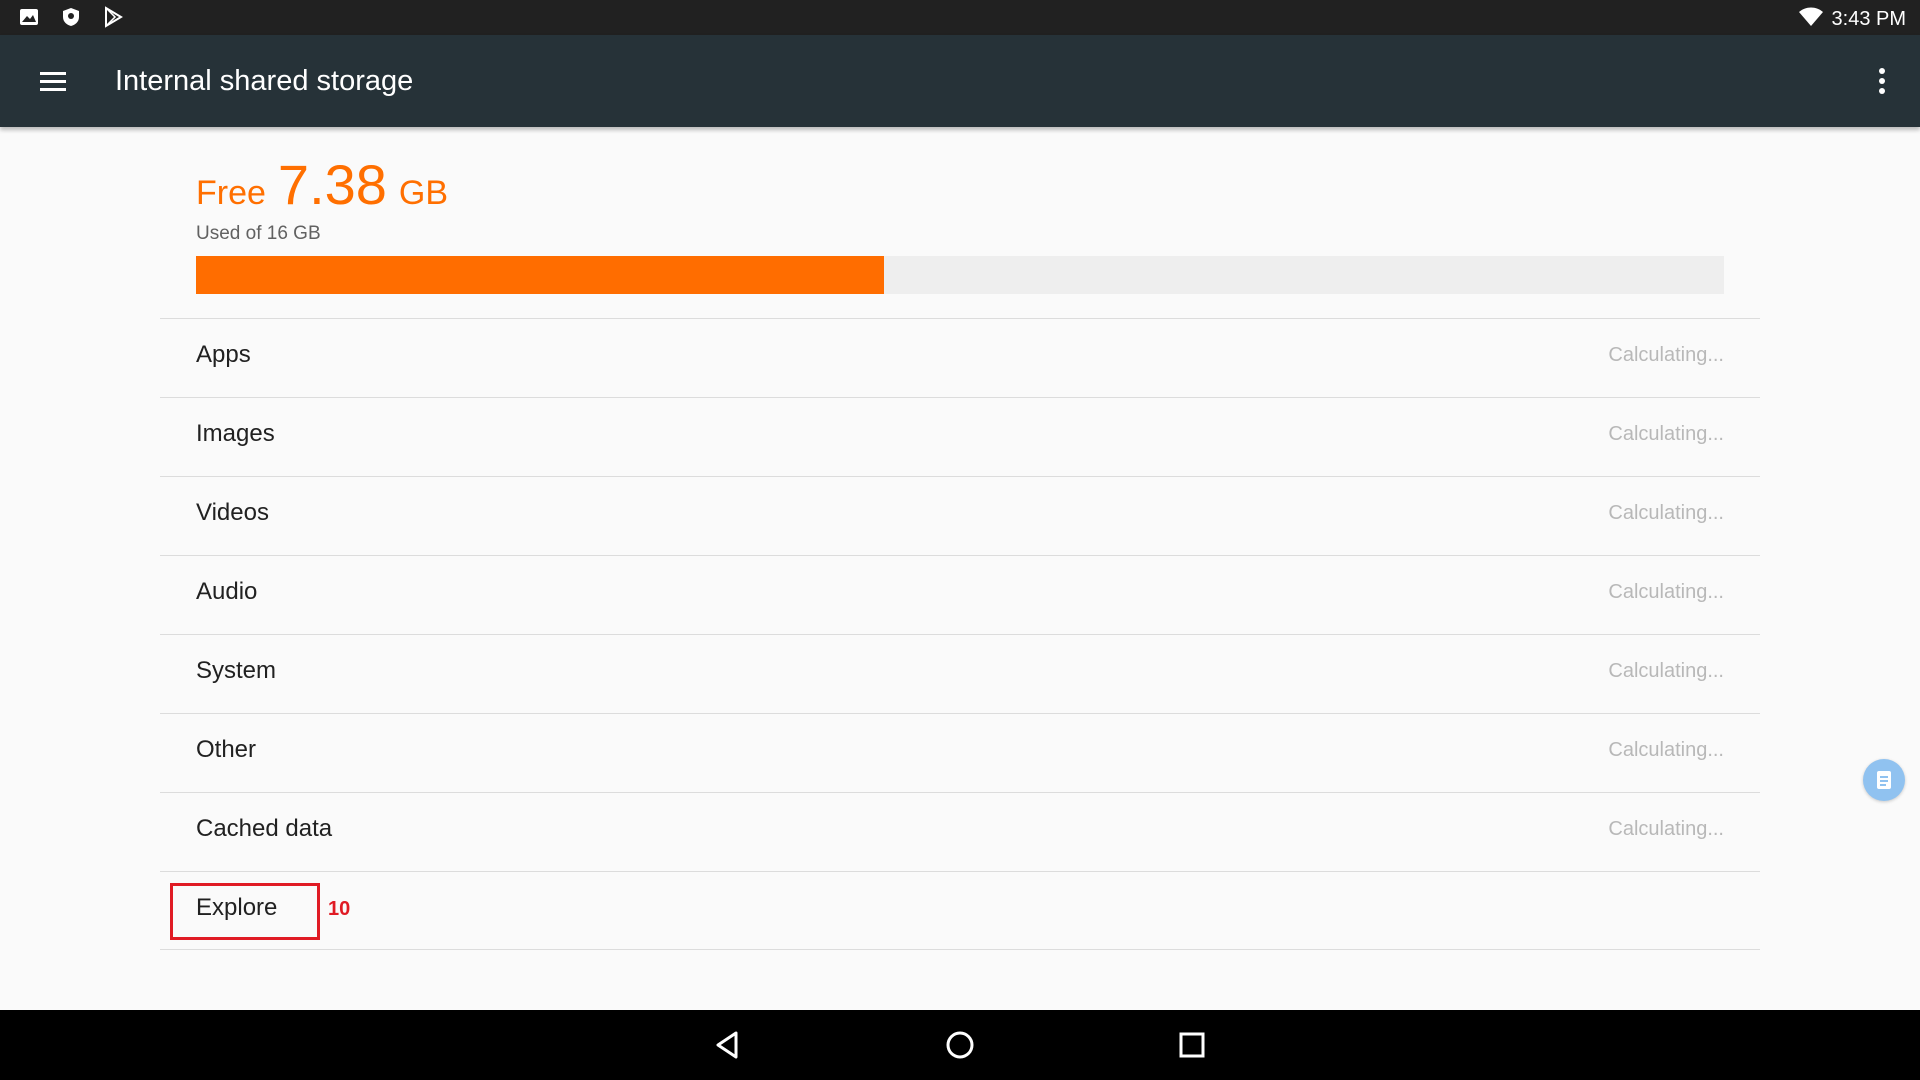 This screenshot has width=1920, height=1080. What do you see at coordinates (332, 184) in the screenshot?
I see `free-value: 7.38` at bounding box center [332, 184].